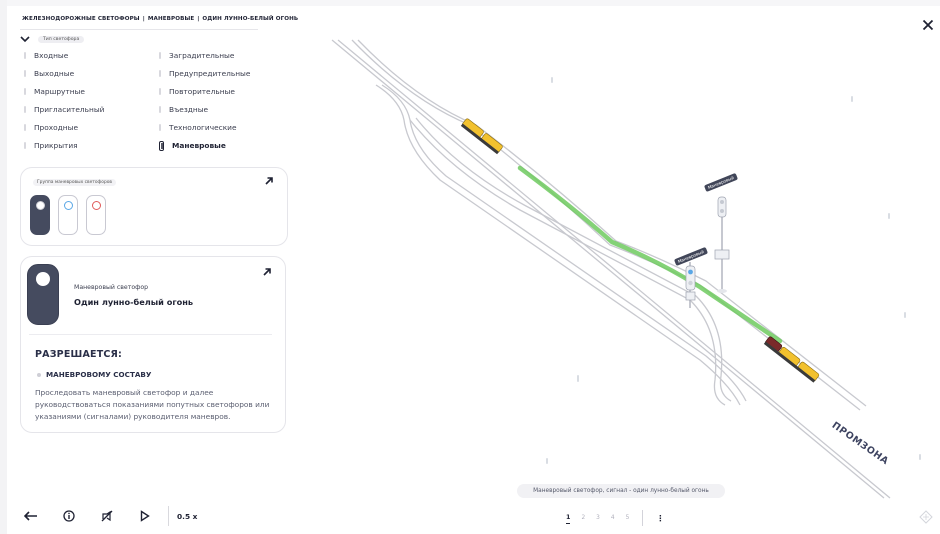 The width and height of the screenshot is (940, 534). I want to click on shunting-signal-icon, so click(161, 145).